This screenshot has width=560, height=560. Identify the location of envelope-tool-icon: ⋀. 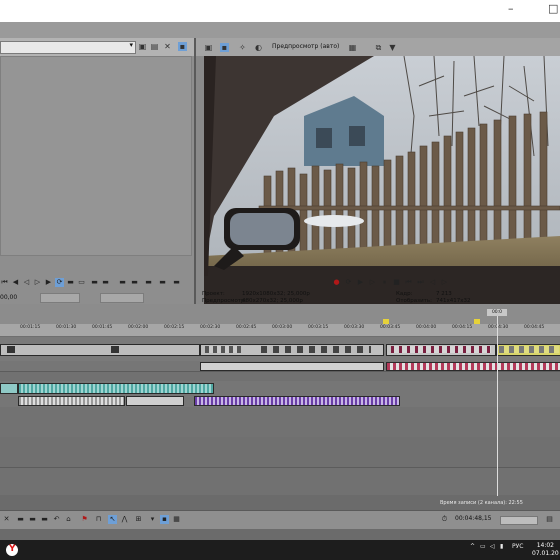
(124, 519).